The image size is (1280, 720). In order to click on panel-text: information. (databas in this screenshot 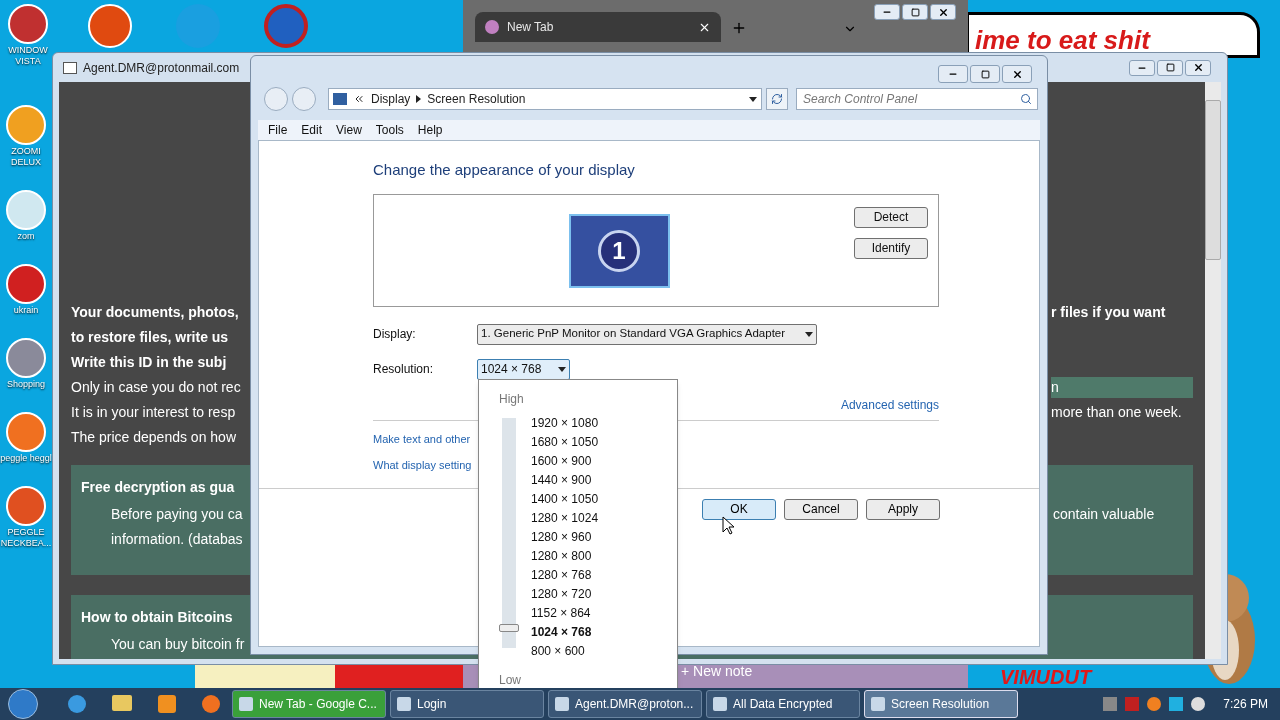, I will do `click(177, 539)`.